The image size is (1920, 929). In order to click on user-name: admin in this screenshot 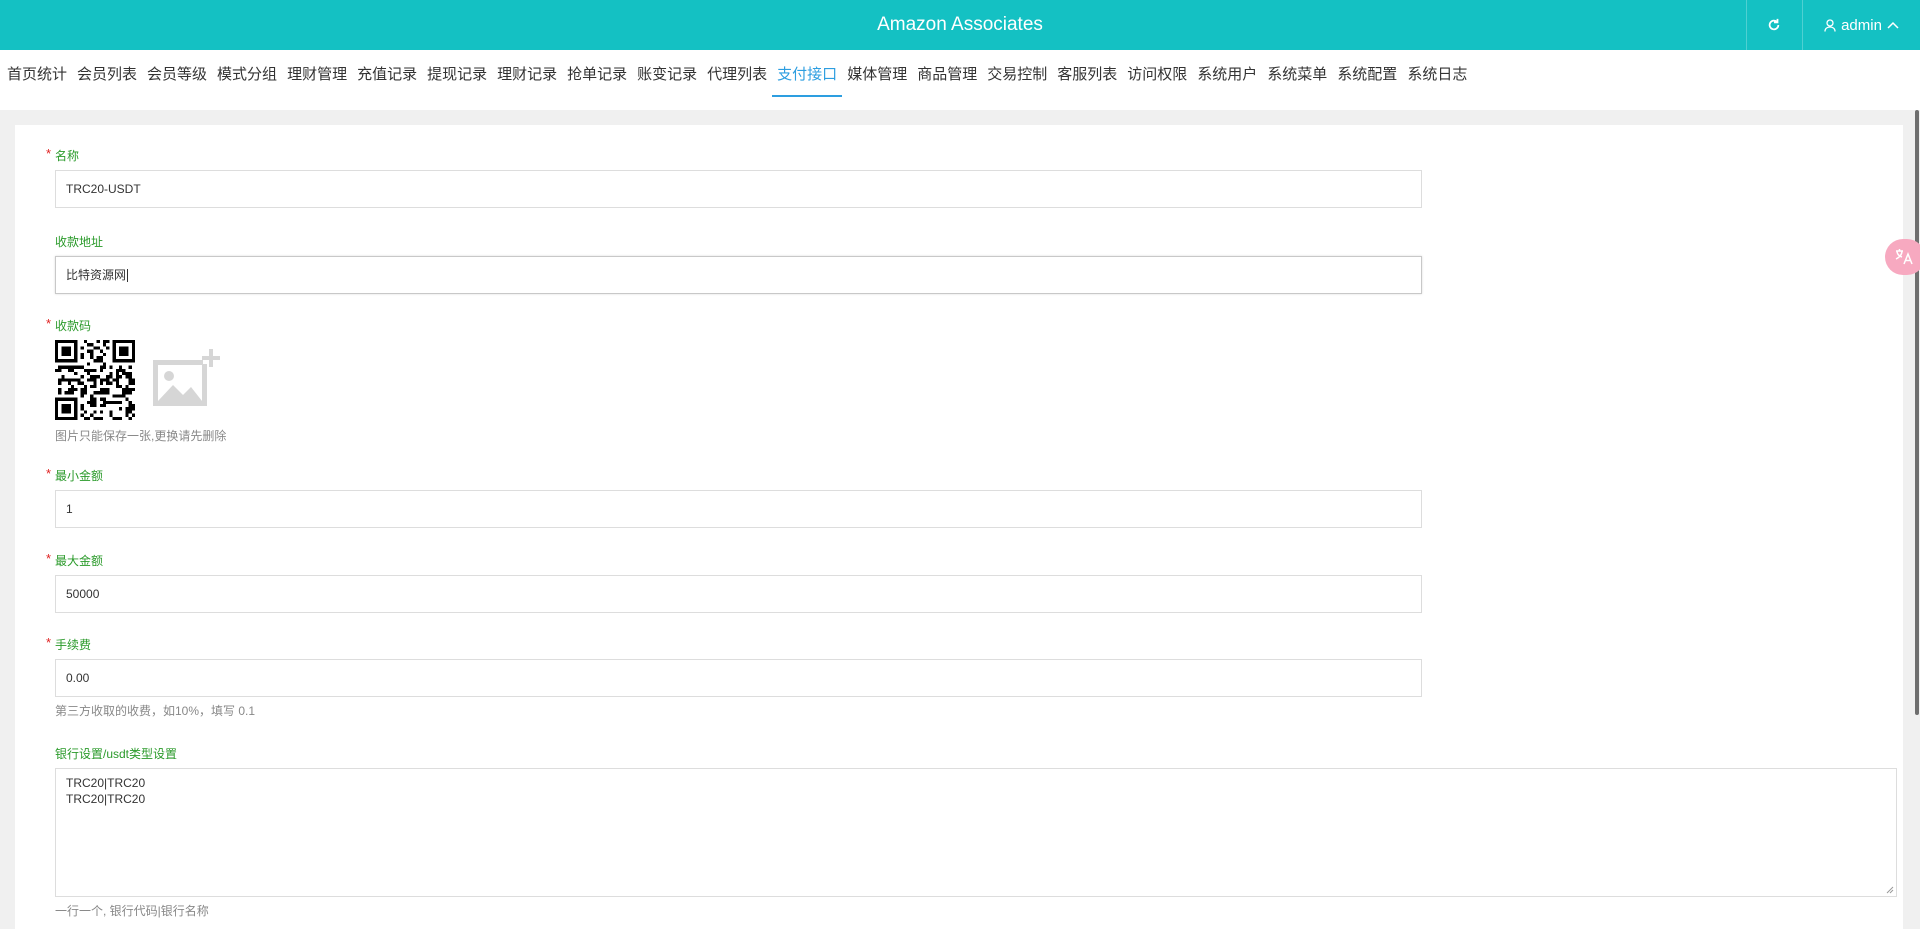, I will do `click(1861, 25)`.